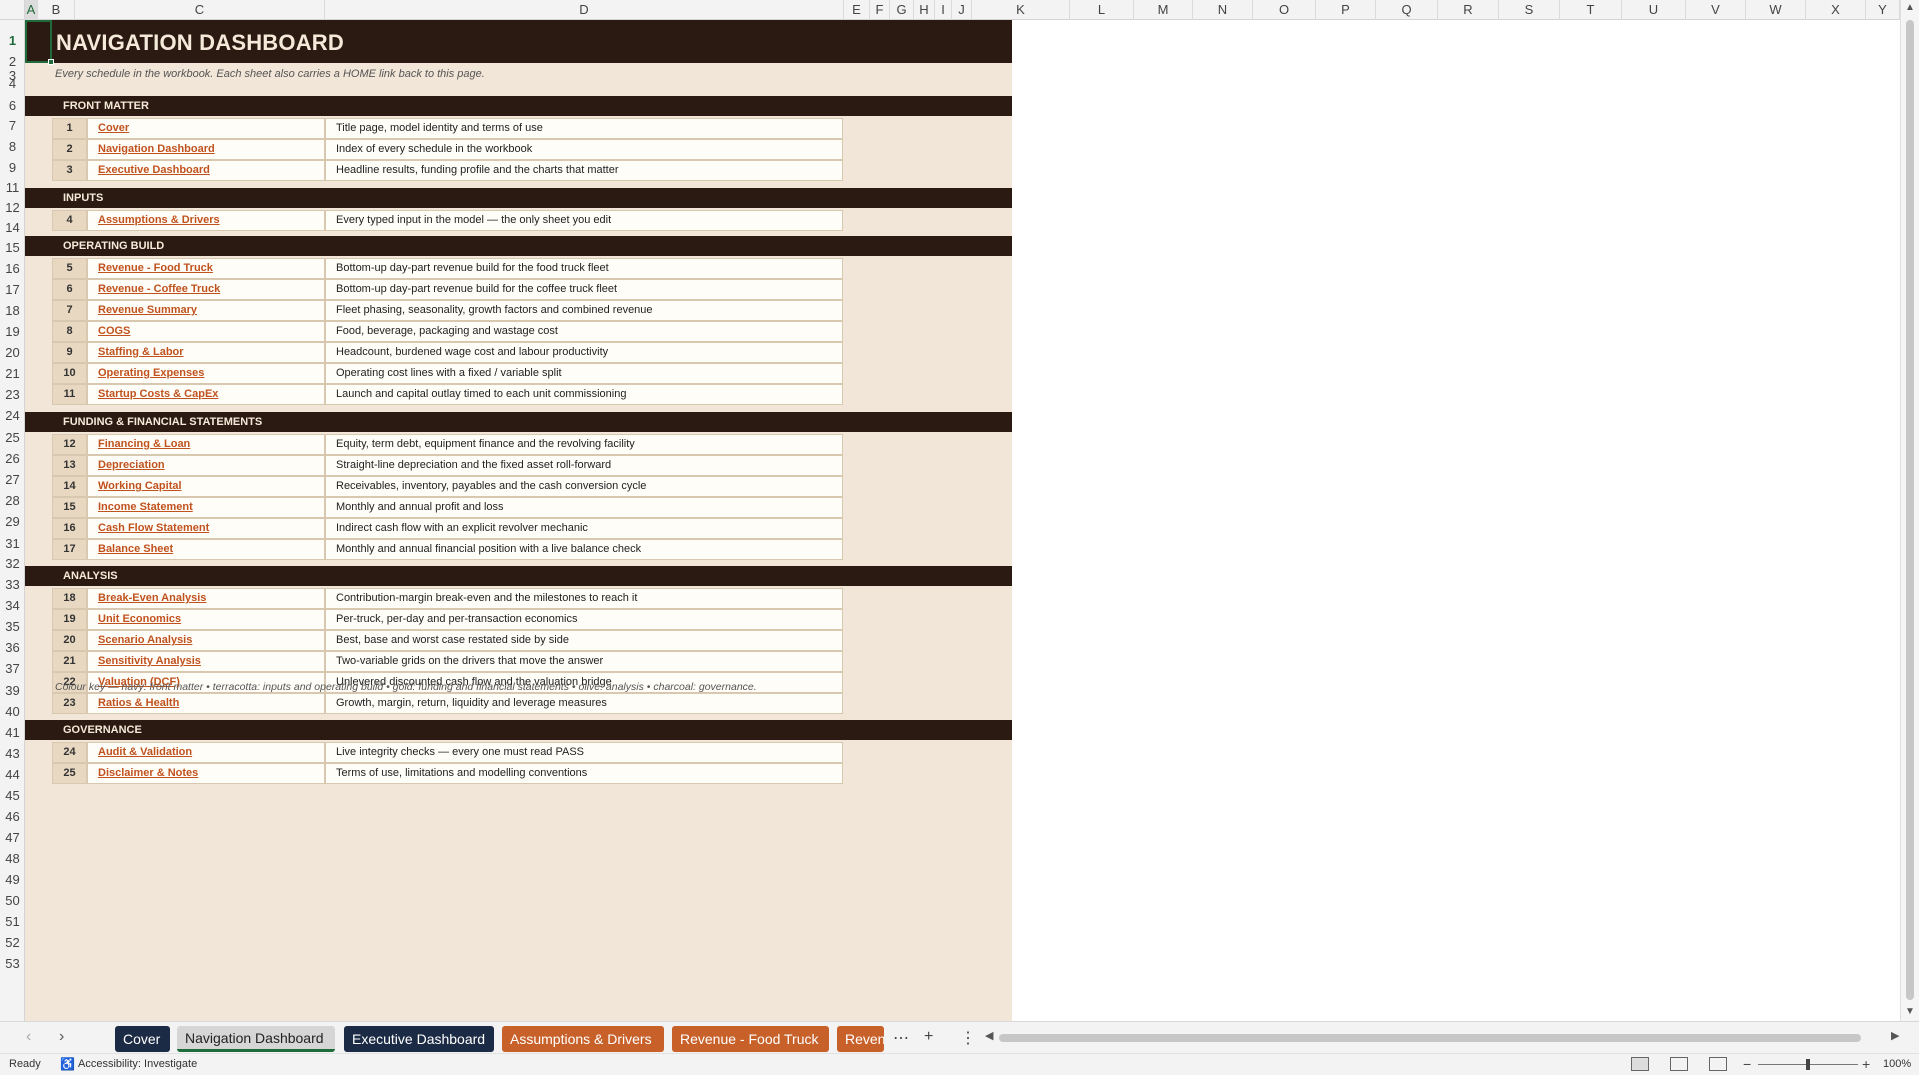 The width and height of the screenshot is (1919, 1075). What do you see at coordinates (12, 207) in the screenshot?
I see `row-header-cell: 12` at bounding box center [12, 207].